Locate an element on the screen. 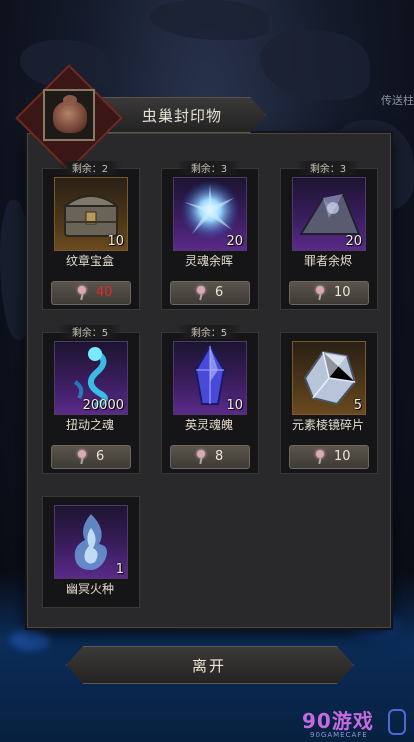  hero-soul-crystal-icon: 10 is located at coordinates (210, 378).